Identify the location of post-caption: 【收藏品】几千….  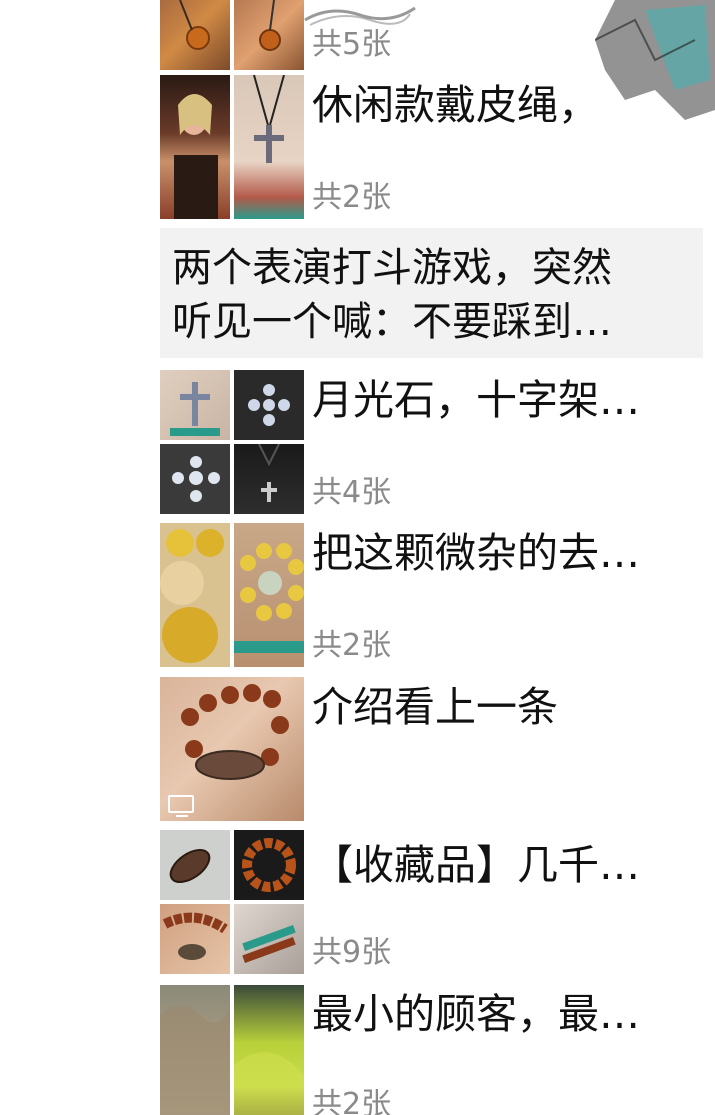
(476, 865).